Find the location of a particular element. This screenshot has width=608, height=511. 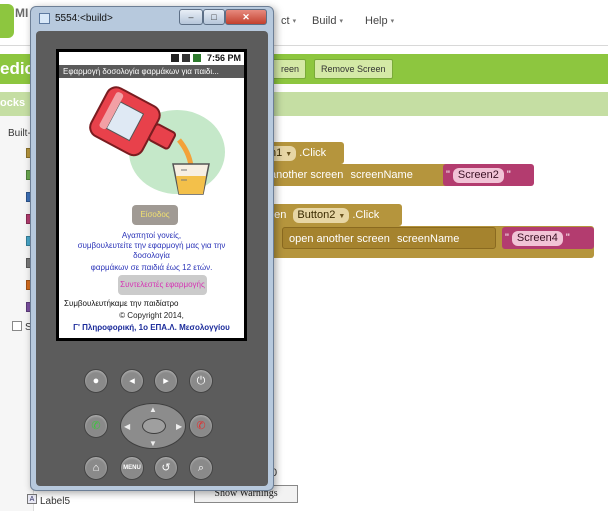

screen2-text-block: " Screen2 " is located at coordinates (488, 175).